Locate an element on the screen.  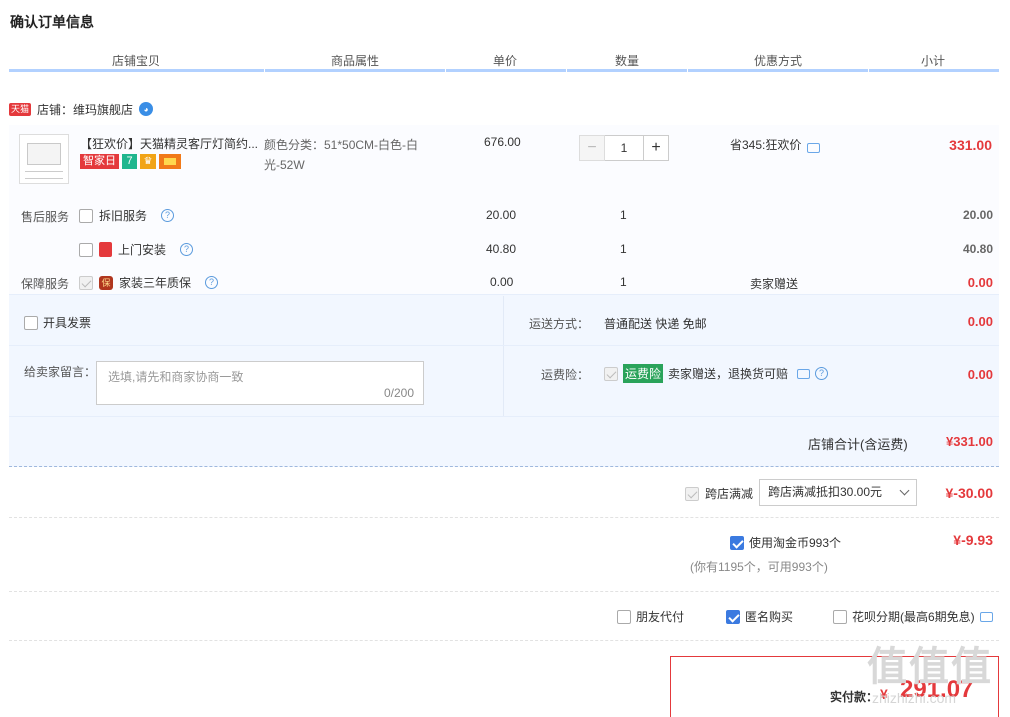
service-promo: 卖家赠送 is located at coordinates (774, 284).